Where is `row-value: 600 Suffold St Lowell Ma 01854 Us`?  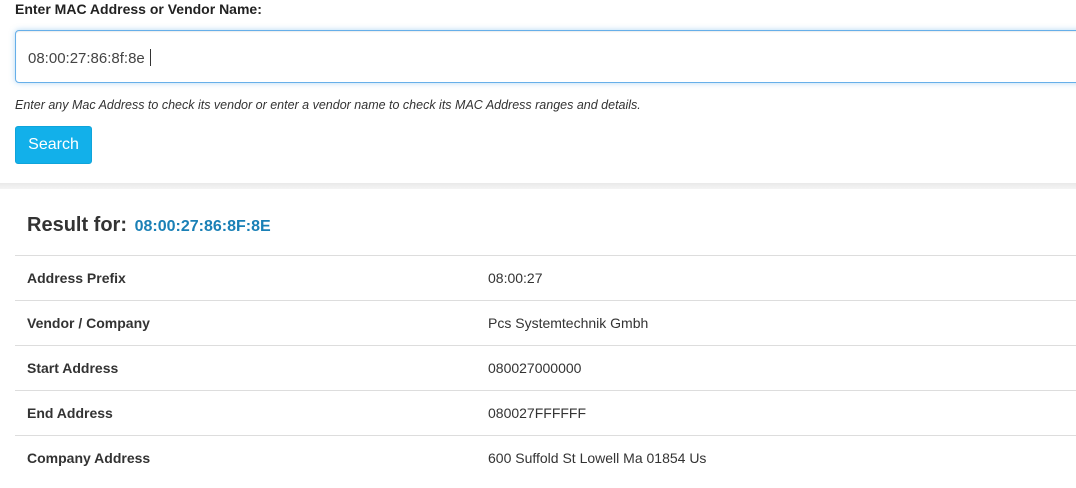
row-value: 600 Suffold St Lowell Ma 01854 Us is located at coordinates (597, 458).